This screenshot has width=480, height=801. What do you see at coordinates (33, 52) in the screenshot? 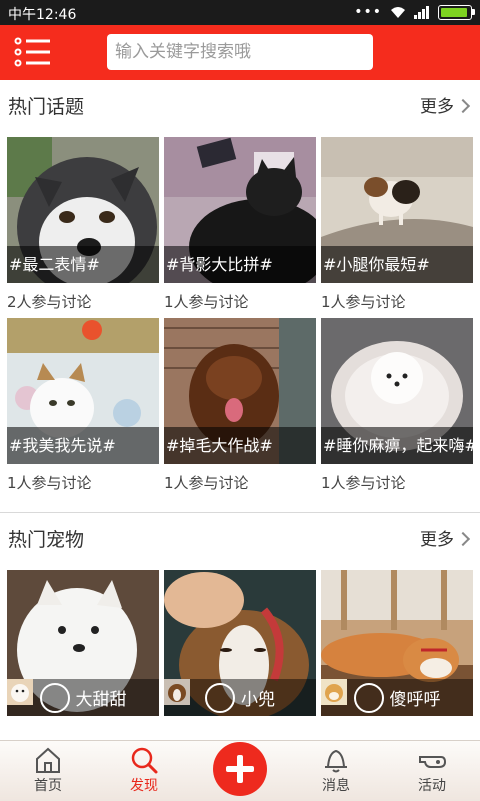
I see `menu-icon` at bounding box center [33, 52].